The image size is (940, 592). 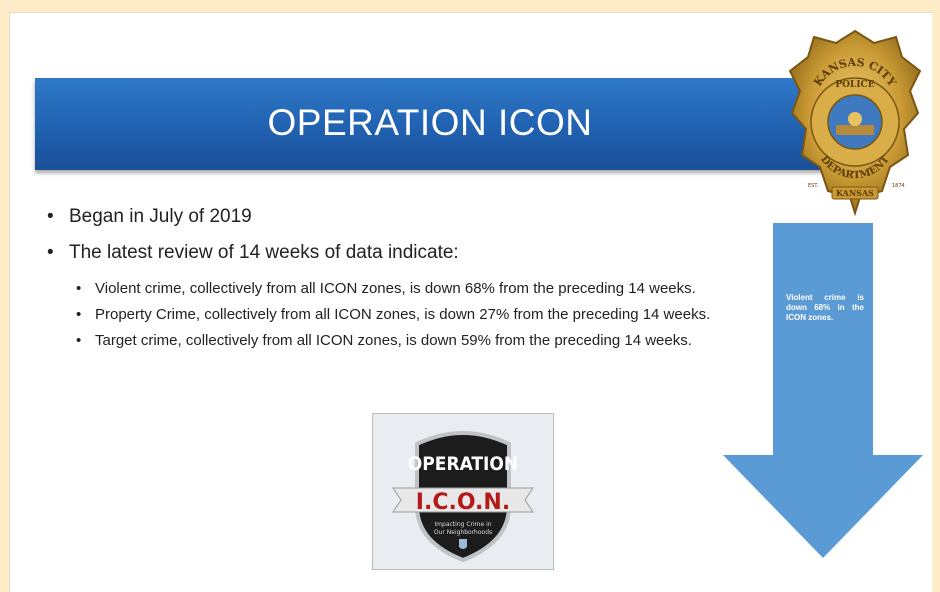 I want to click on logo-operation-text: OPERATION, so click(x=463, y=464).